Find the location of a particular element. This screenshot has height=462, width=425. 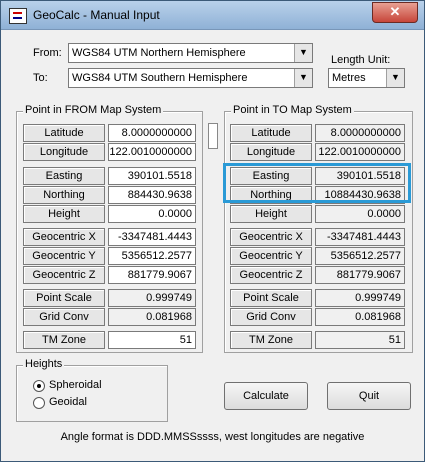

from-geocentric-z-input: 881779.9067 is located at coordinates (152, 275).